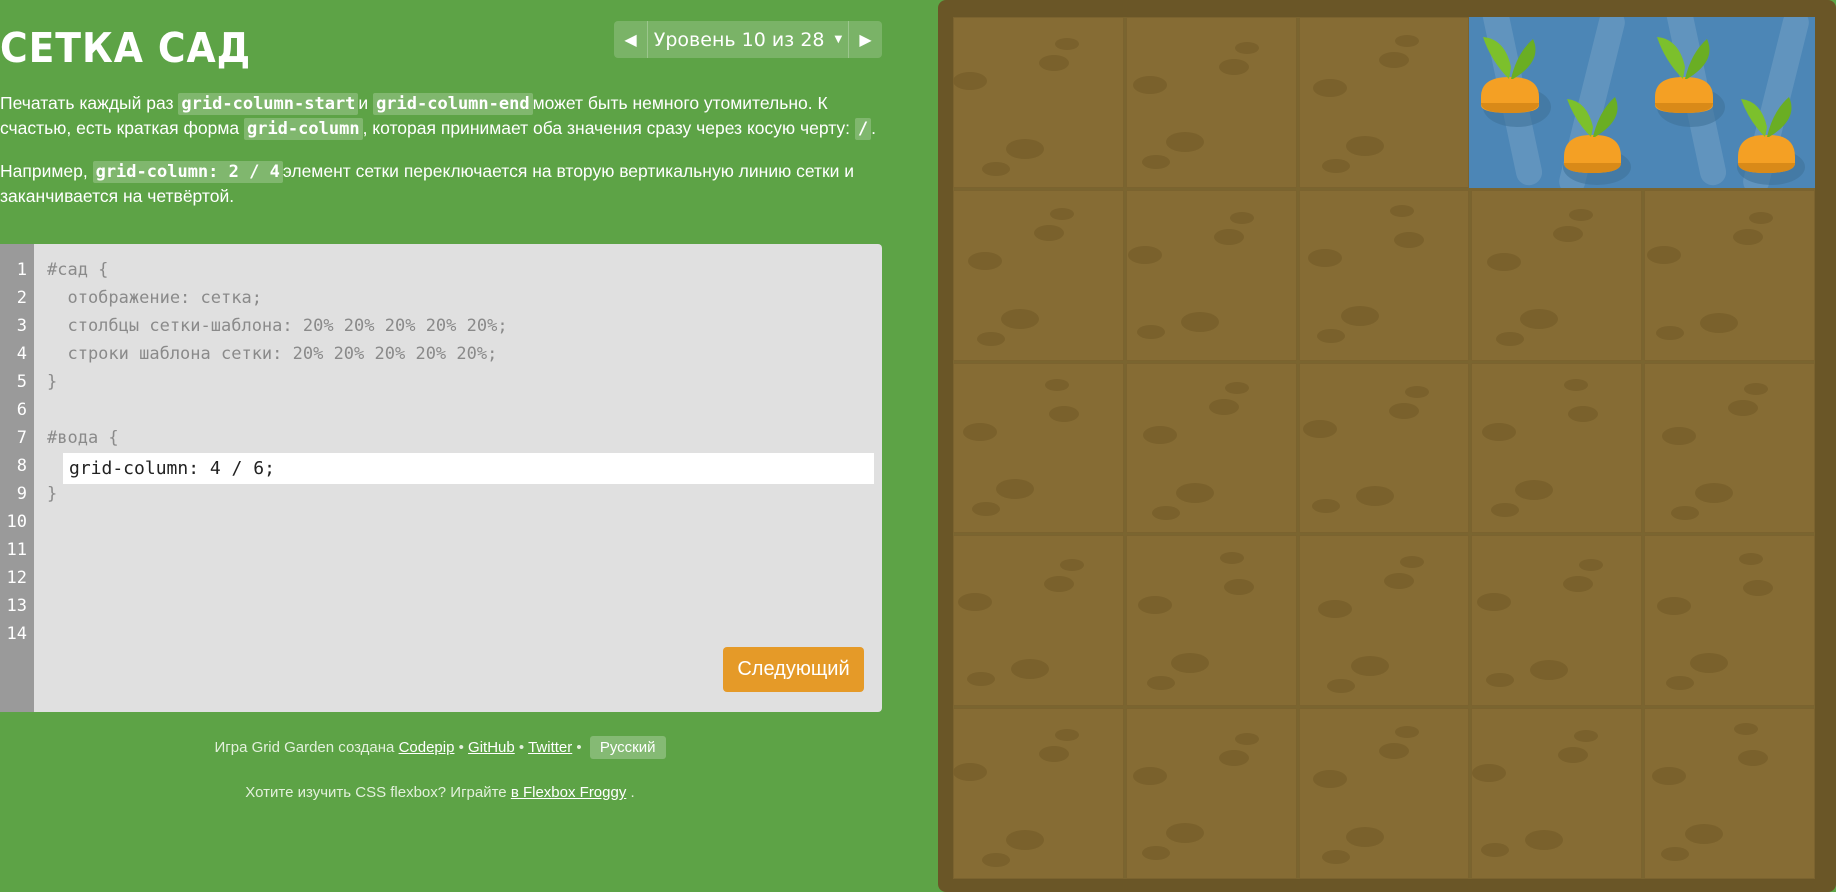  I want to click on level-selector: Уровень 10 из 28 ▼, so click(748, 39).